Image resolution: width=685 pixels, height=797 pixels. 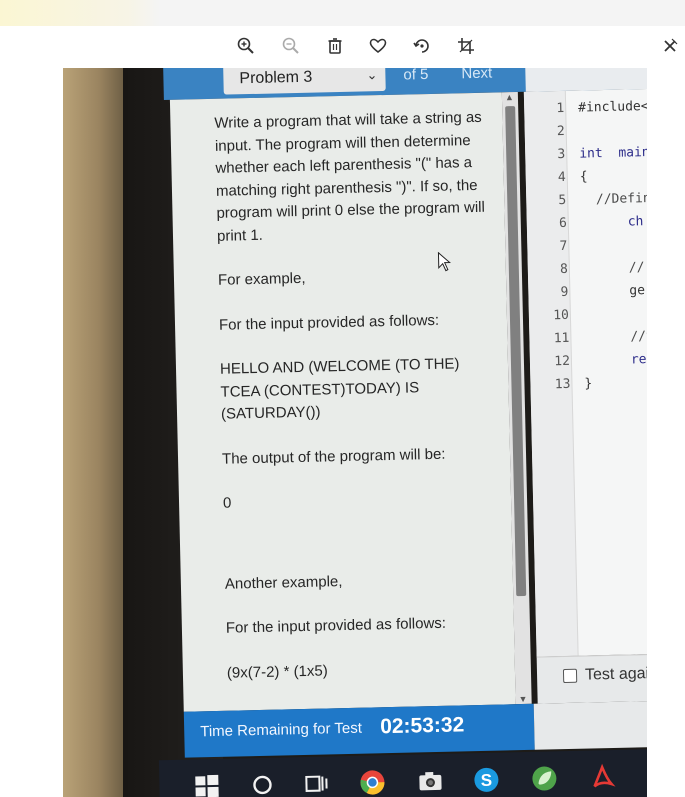 What do you see at coordinates (560, 108) in the screenshot?
I see `line-number: 1` at bounding box center [560, 108].